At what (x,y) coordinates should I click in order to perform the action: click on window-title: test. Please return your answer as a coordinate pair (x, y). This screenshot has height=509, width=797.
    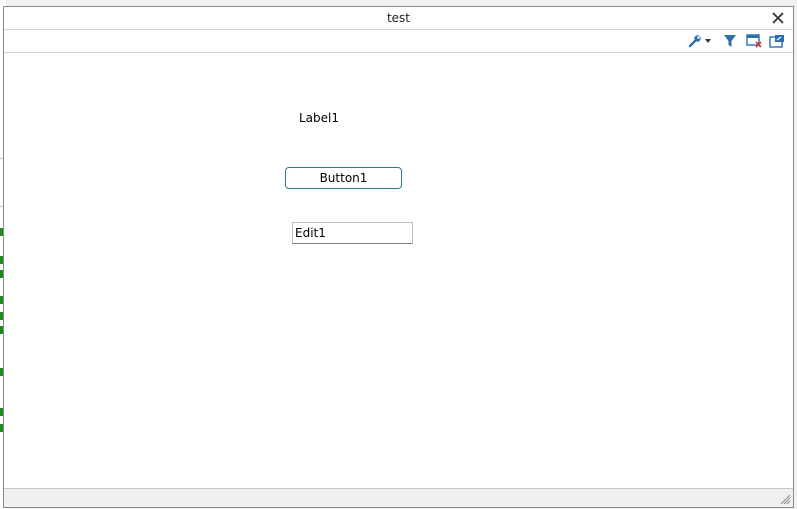
    Looking at the image, I should click on (398, 18).